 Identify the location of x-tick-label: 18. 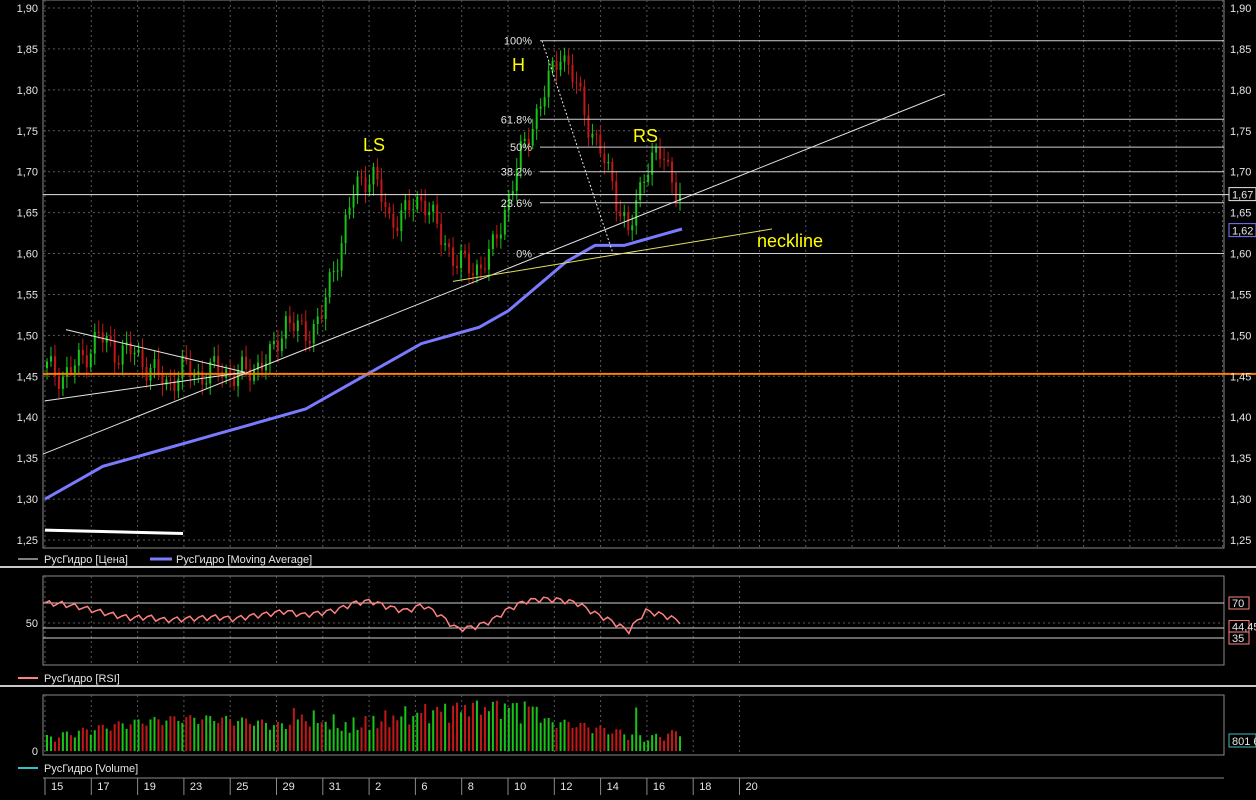
(705, 787).